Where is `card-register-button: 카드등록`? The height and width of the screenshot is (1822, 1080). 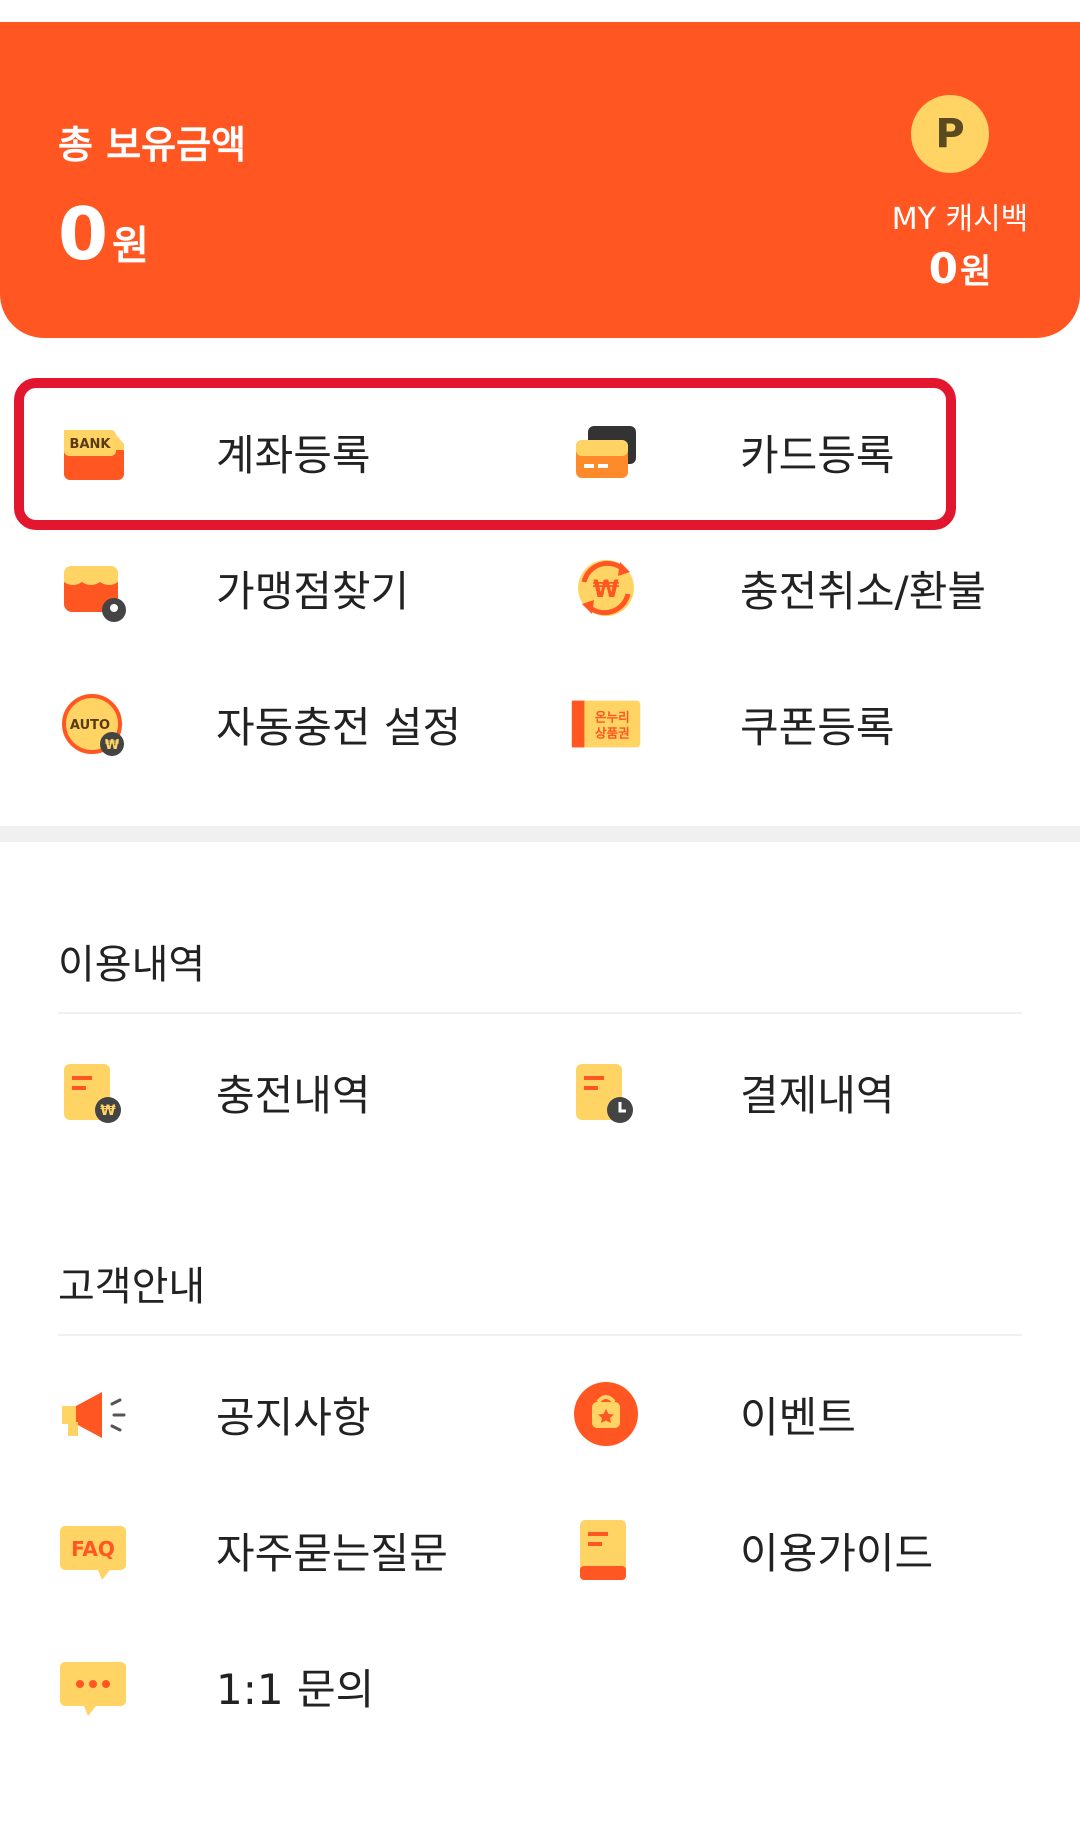
card-register-button: 카드등록 is located at coordinates (732, 452).